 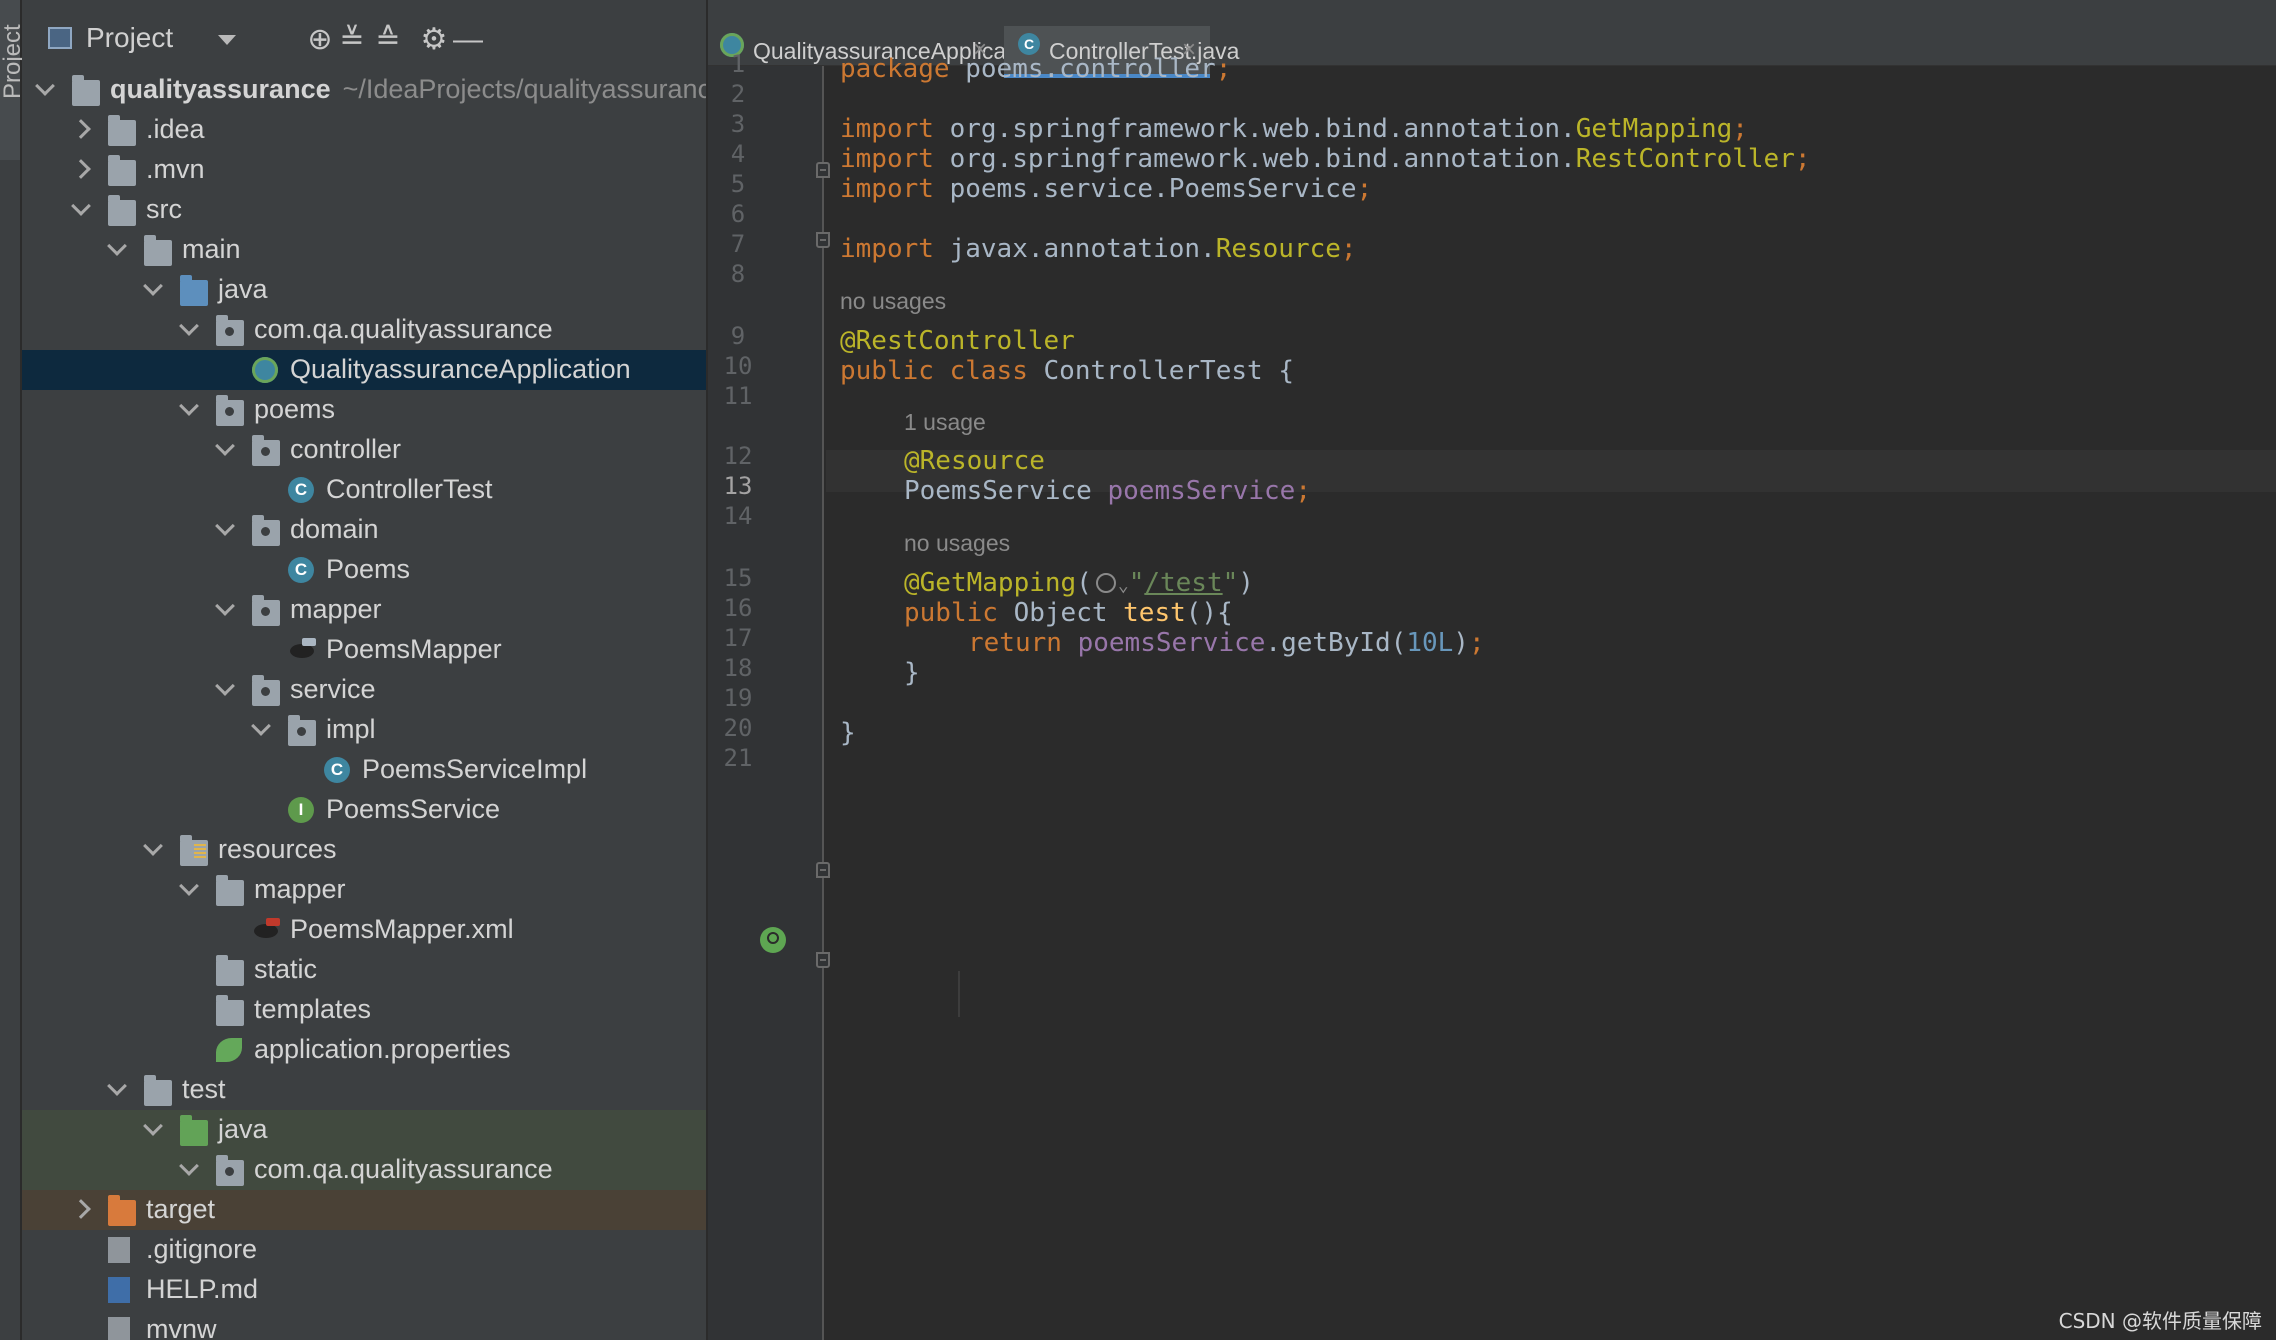 I want to click on tree-item: HELP.md, so click(x=364, y=1290).